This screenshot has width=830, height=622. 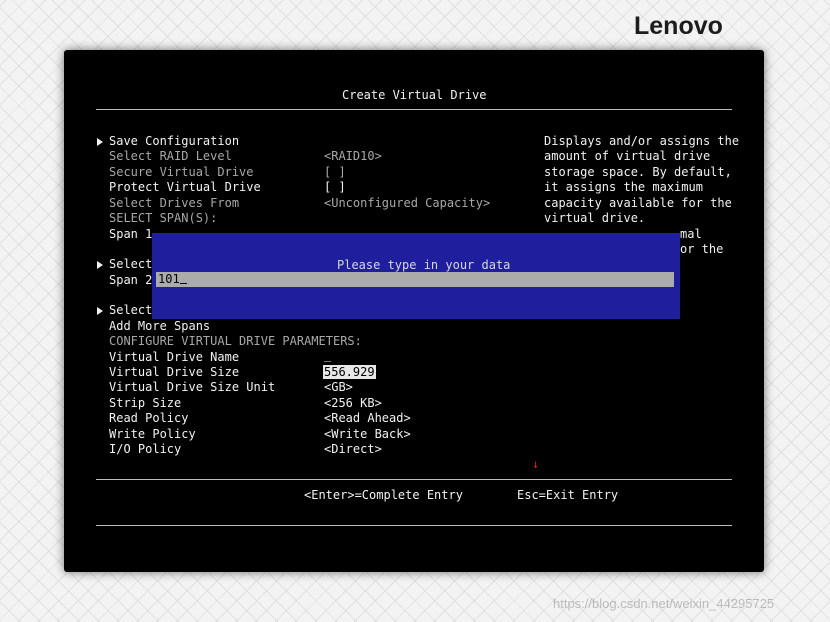 What do you see at coordinates (338, 387) in the screenshot?
I see `select-size-unit: <GB>` at bounding box center [338, 387].